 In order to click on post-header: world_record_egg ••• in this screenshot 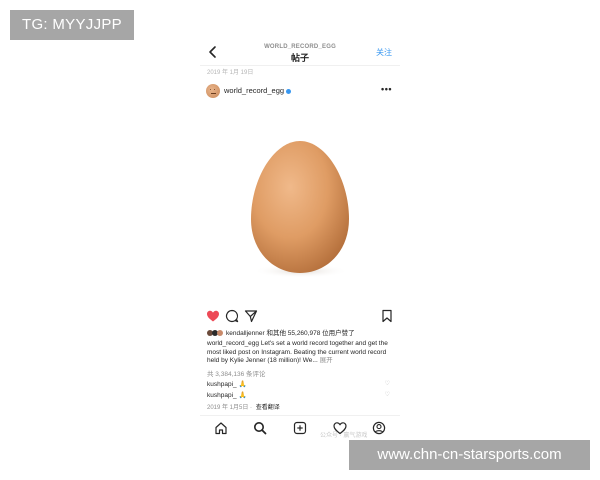, I will do `click(300, 92)`.